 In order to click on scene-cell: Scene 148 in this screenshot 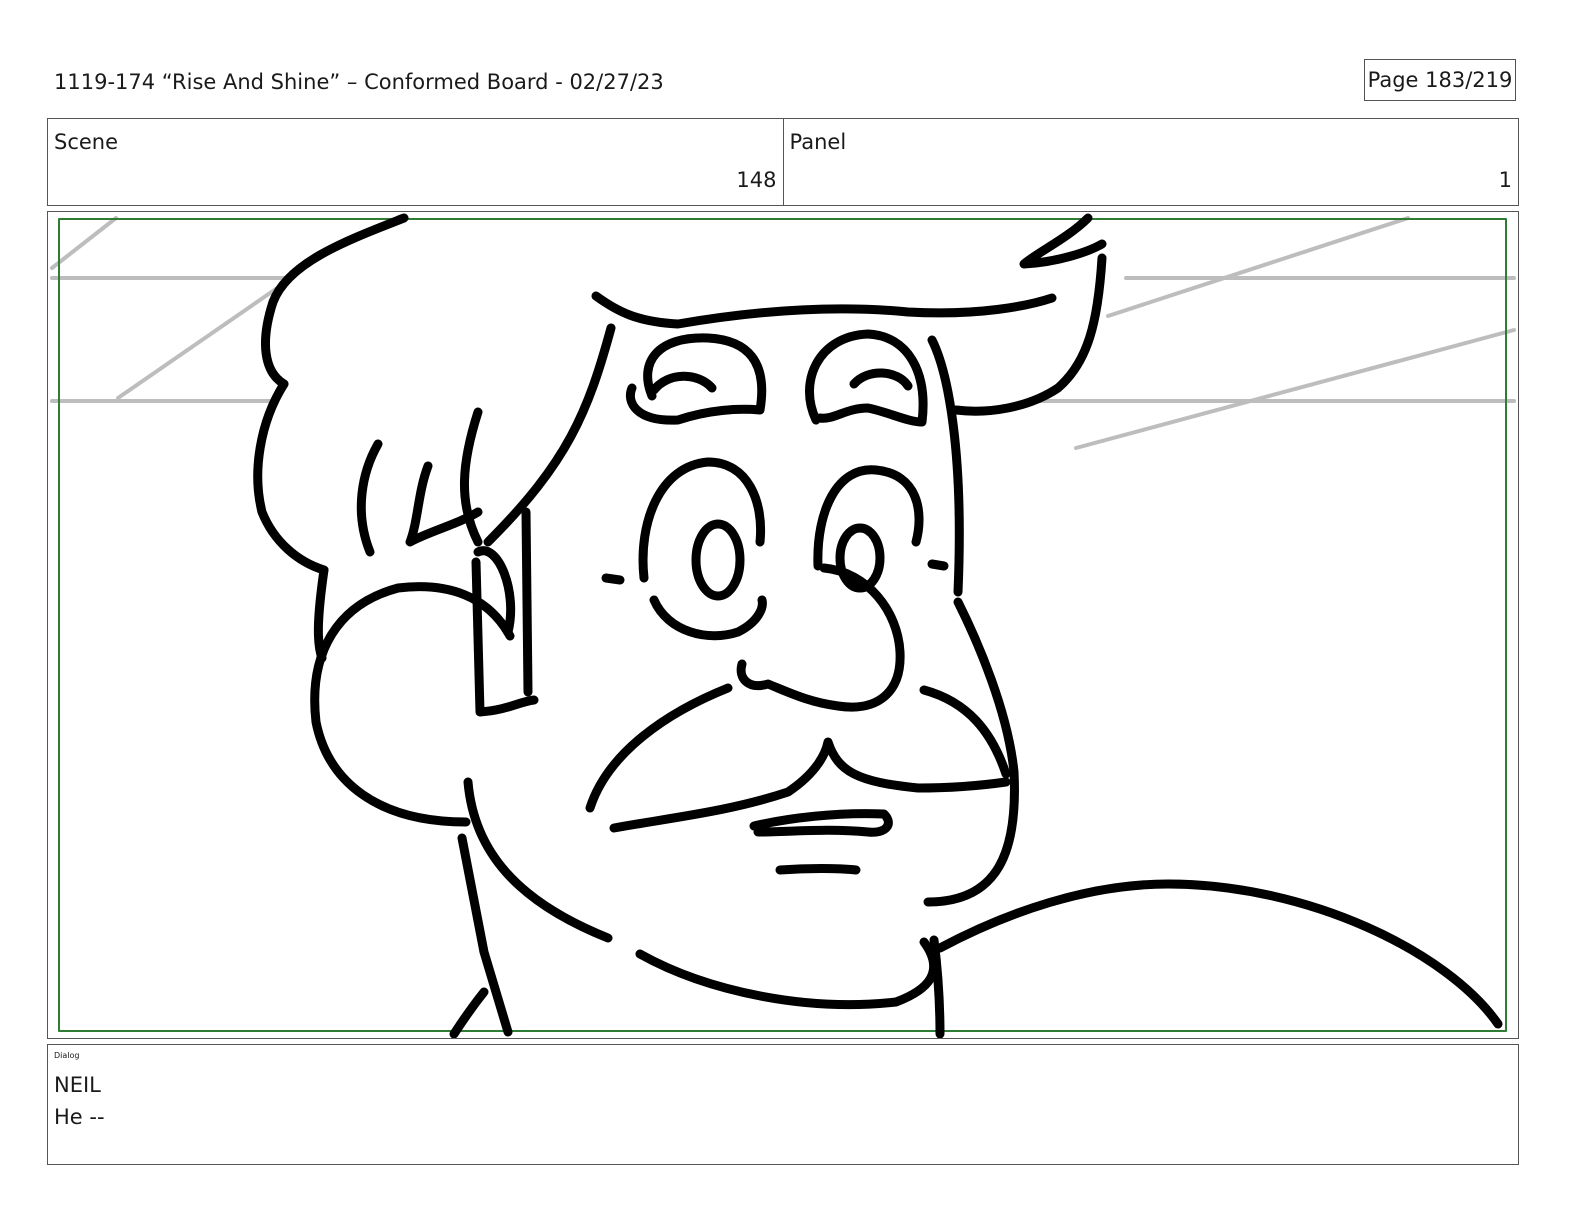, I will do `click(415, 162)`.